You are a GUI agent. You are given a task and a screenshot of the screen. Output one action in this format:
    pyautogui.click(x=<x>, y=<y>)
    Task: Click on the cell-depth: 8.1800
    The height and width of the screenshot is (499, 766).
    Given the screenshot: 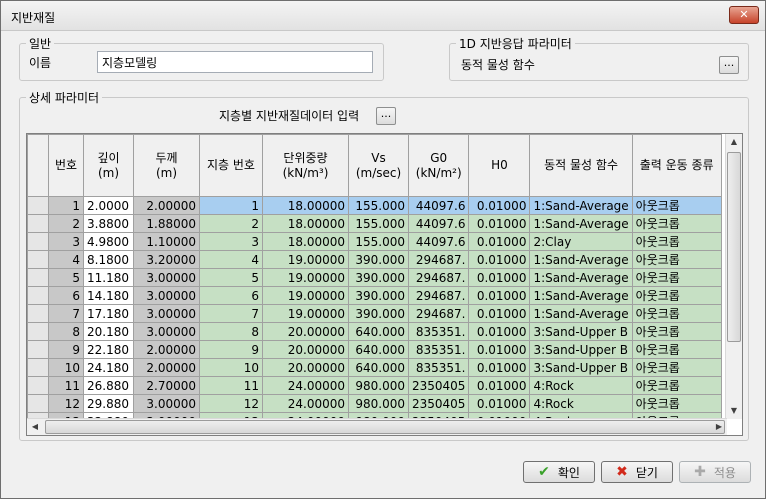 What is the action you would take?
    pyautogui.click(x=108, y=259)
    